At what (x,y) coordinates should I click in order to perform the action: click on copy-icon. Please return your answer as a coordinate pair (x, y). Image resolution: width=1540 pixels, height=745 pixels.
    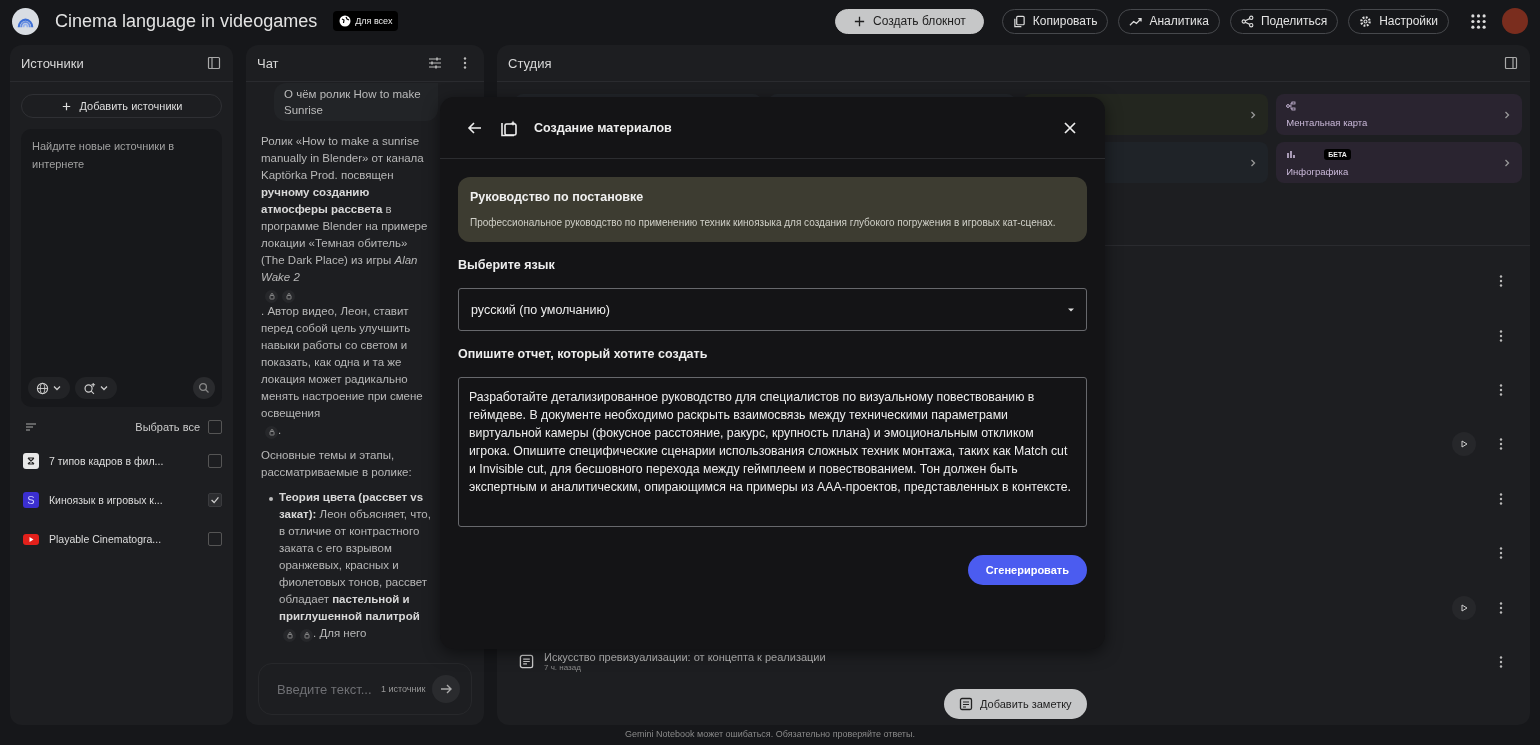
    Looking at the image, I should click on (1019, 21).